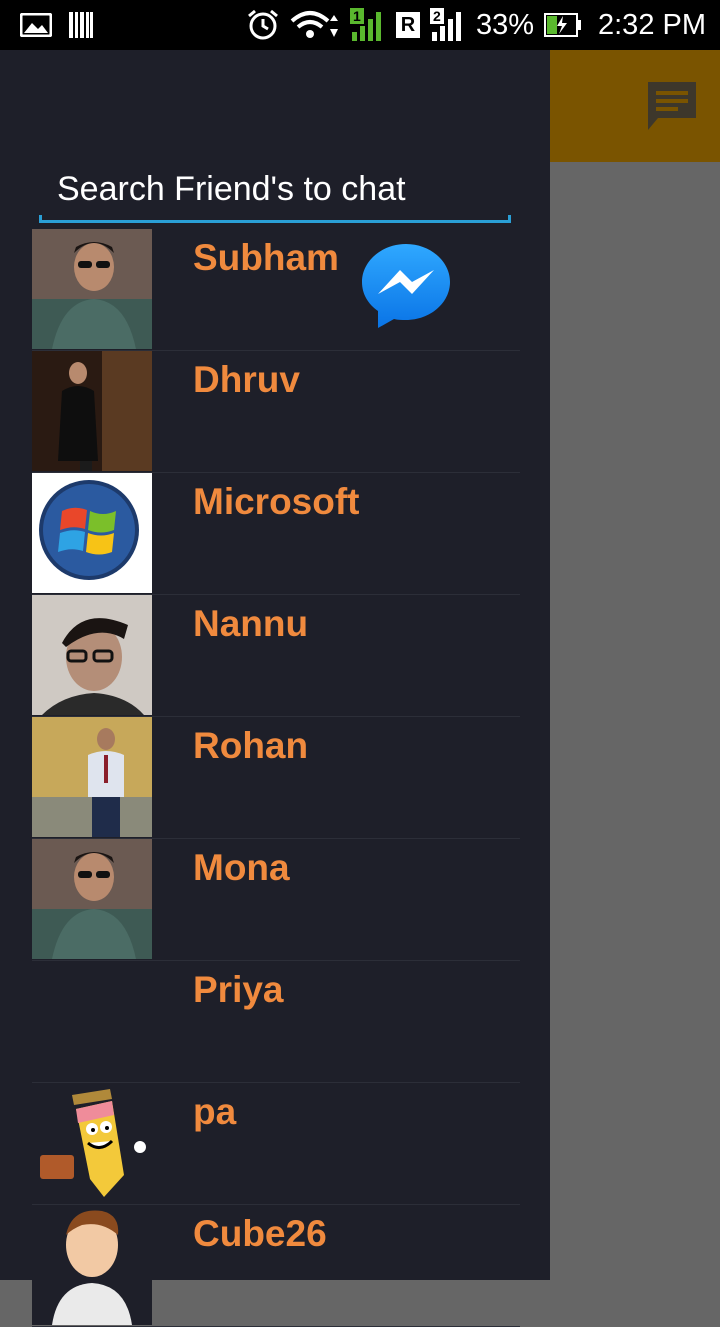 The height and width of the screenshot is (1327, 720). What do you see at coordinates (57, 25) in the screenshot?
I see `status-left-icons` at bounding box center [57, 25].